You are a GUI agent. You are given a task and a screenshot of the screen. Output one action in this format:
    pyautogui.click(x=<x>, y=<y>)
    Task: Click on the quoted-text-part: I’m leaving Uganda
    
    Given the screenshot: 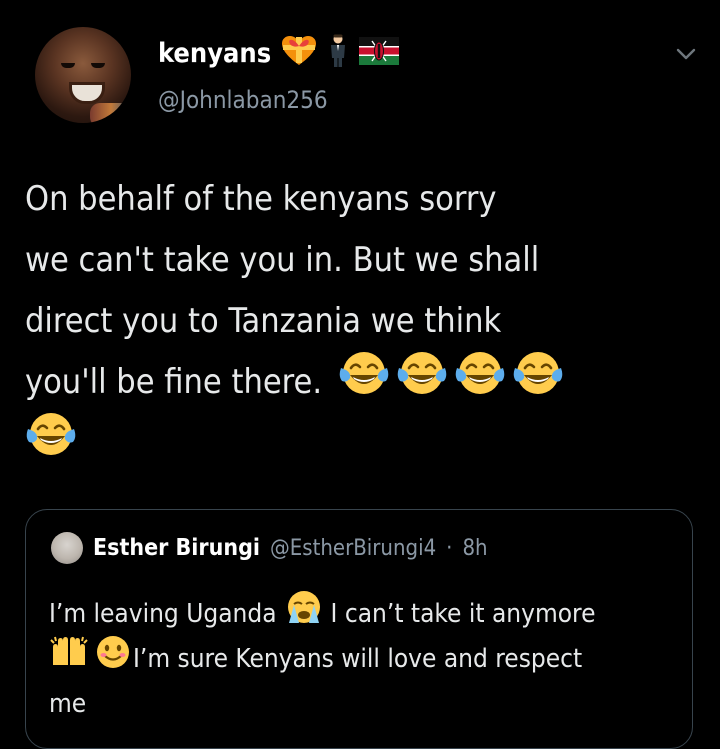 What is the action you would take?
    pyautogui.click(x=163, y=614)
    